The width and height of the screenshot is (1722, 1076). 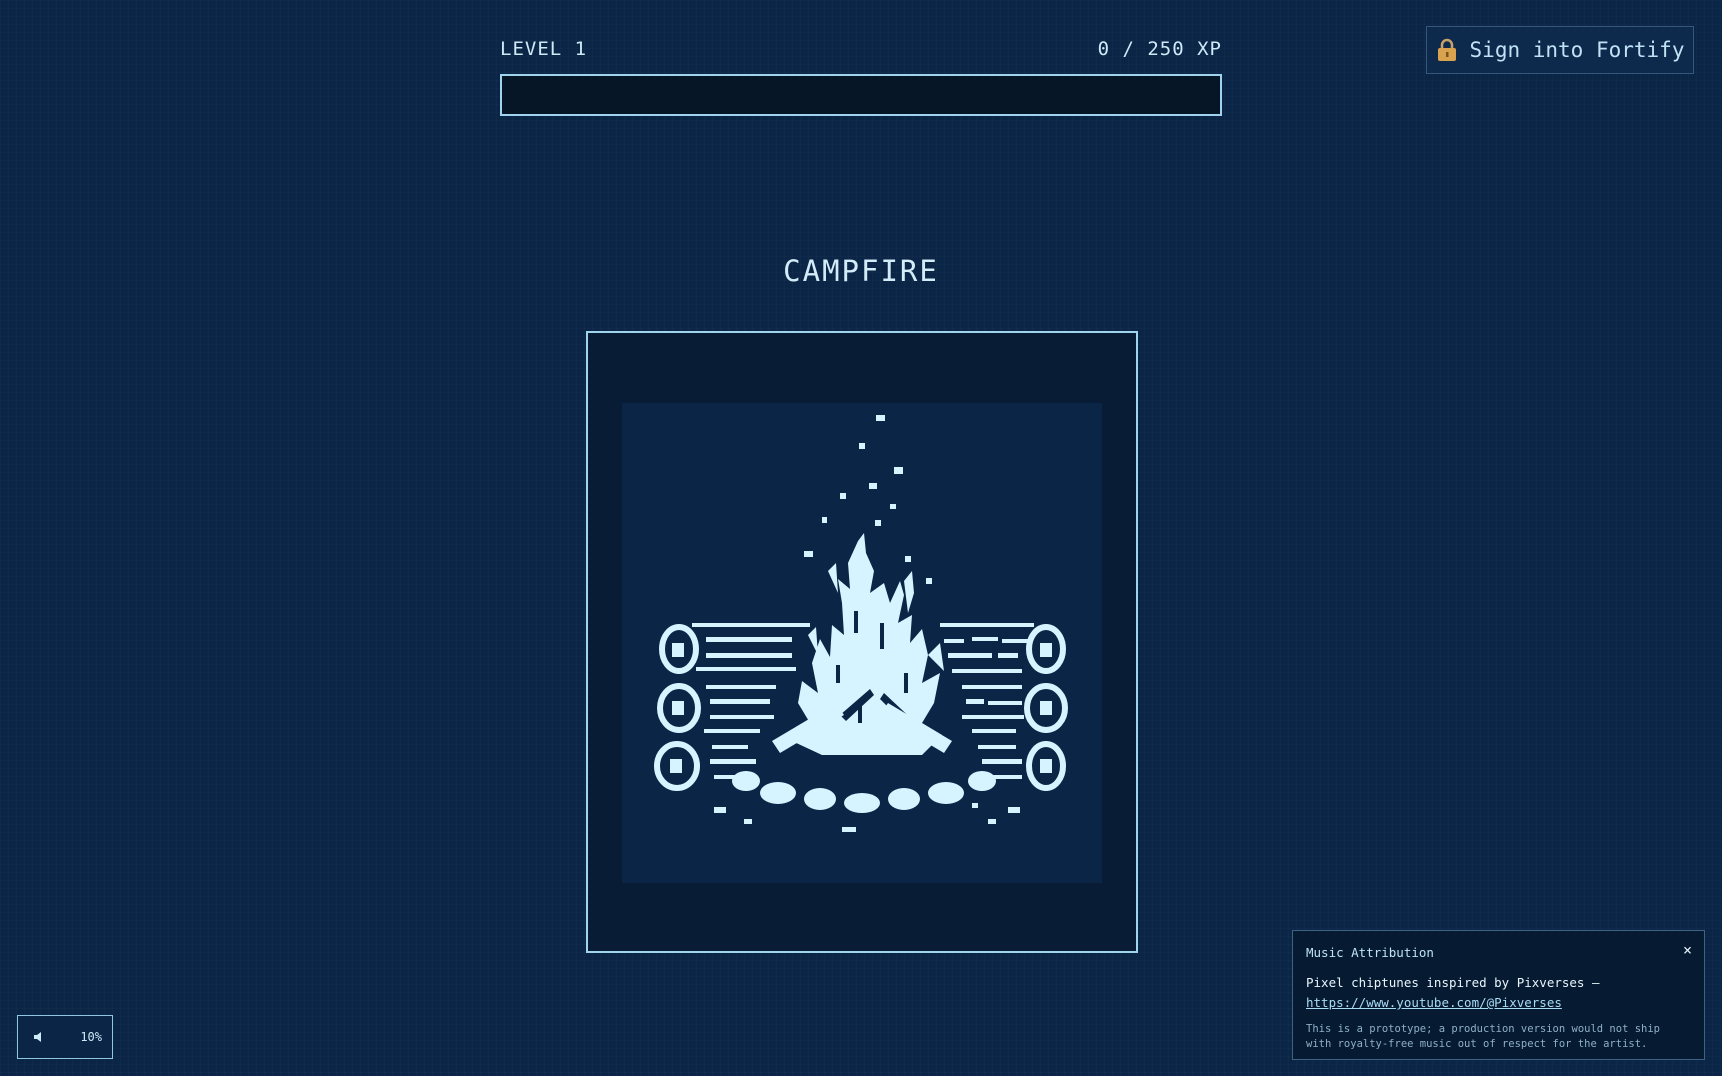 I want to click on volume-control: 10%, so click(x=65, y=1037).